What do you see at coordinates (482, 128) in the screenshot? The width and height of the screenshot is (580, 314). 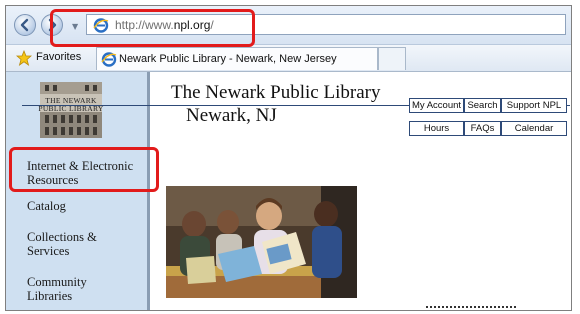 I see `faqs-button: FAQs` at bounding box center [482, 128].